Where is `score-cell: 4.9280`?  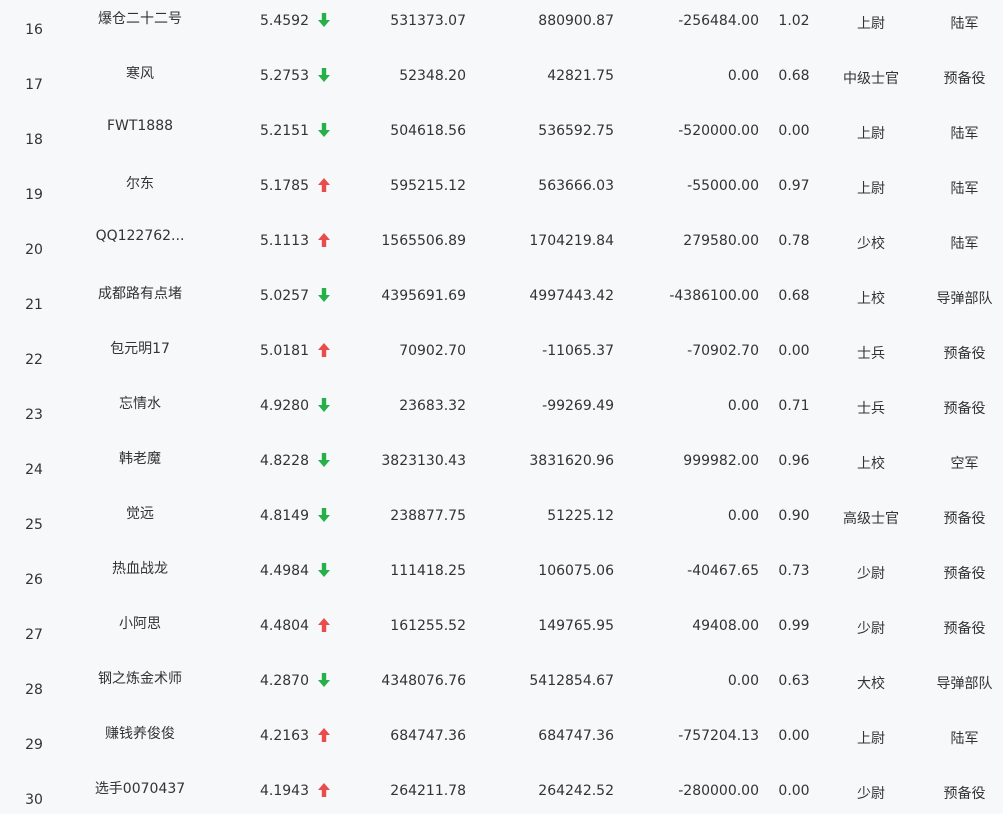
score-cell: 4.9280 is located at coordinates (284, 406).